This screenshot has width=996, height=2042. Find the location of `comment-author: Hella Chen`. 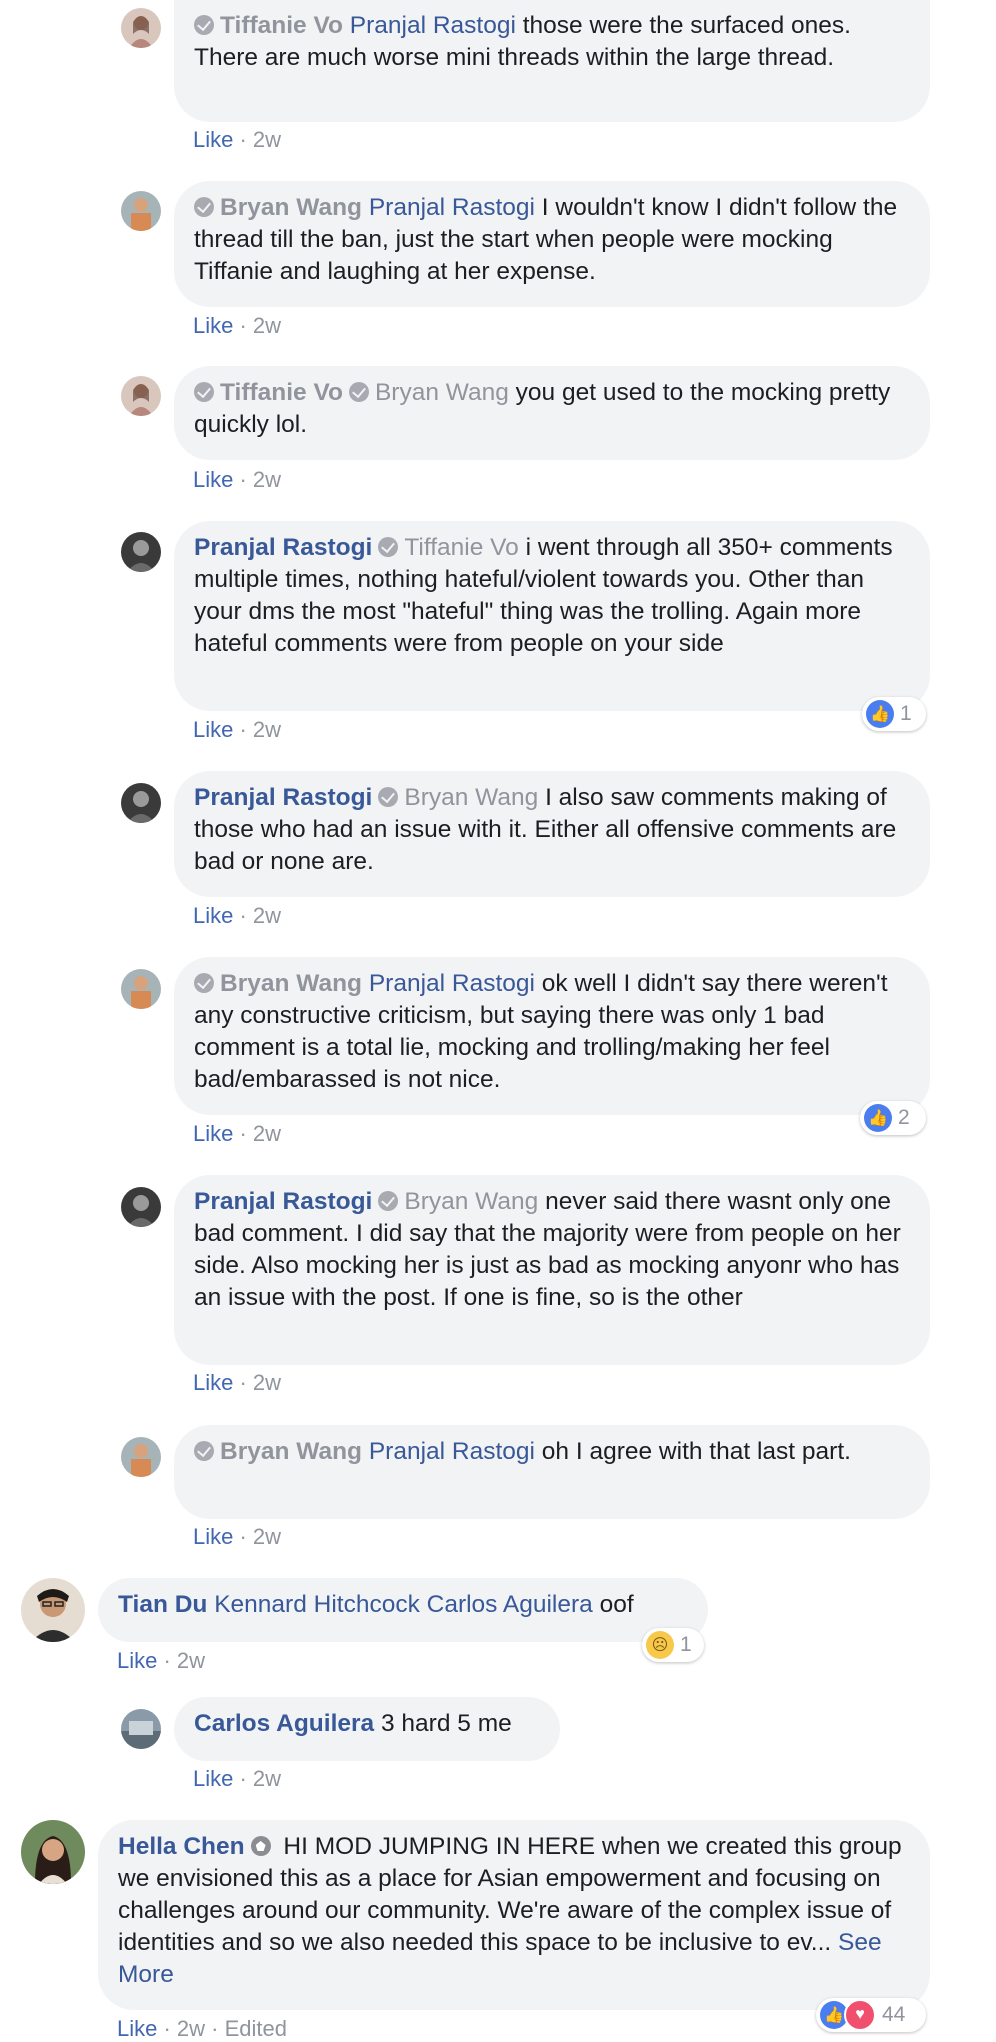

comment-author: Hella Chen is located at coordinates (181, 1846).